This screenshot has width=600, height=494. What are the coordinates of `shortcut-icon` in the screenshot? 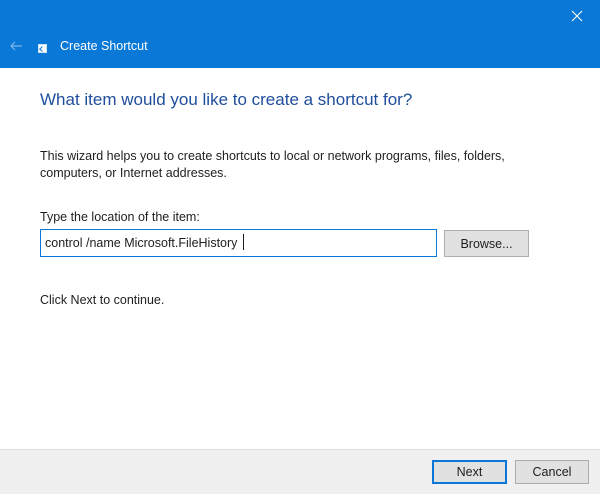 It's located at (42, 48).